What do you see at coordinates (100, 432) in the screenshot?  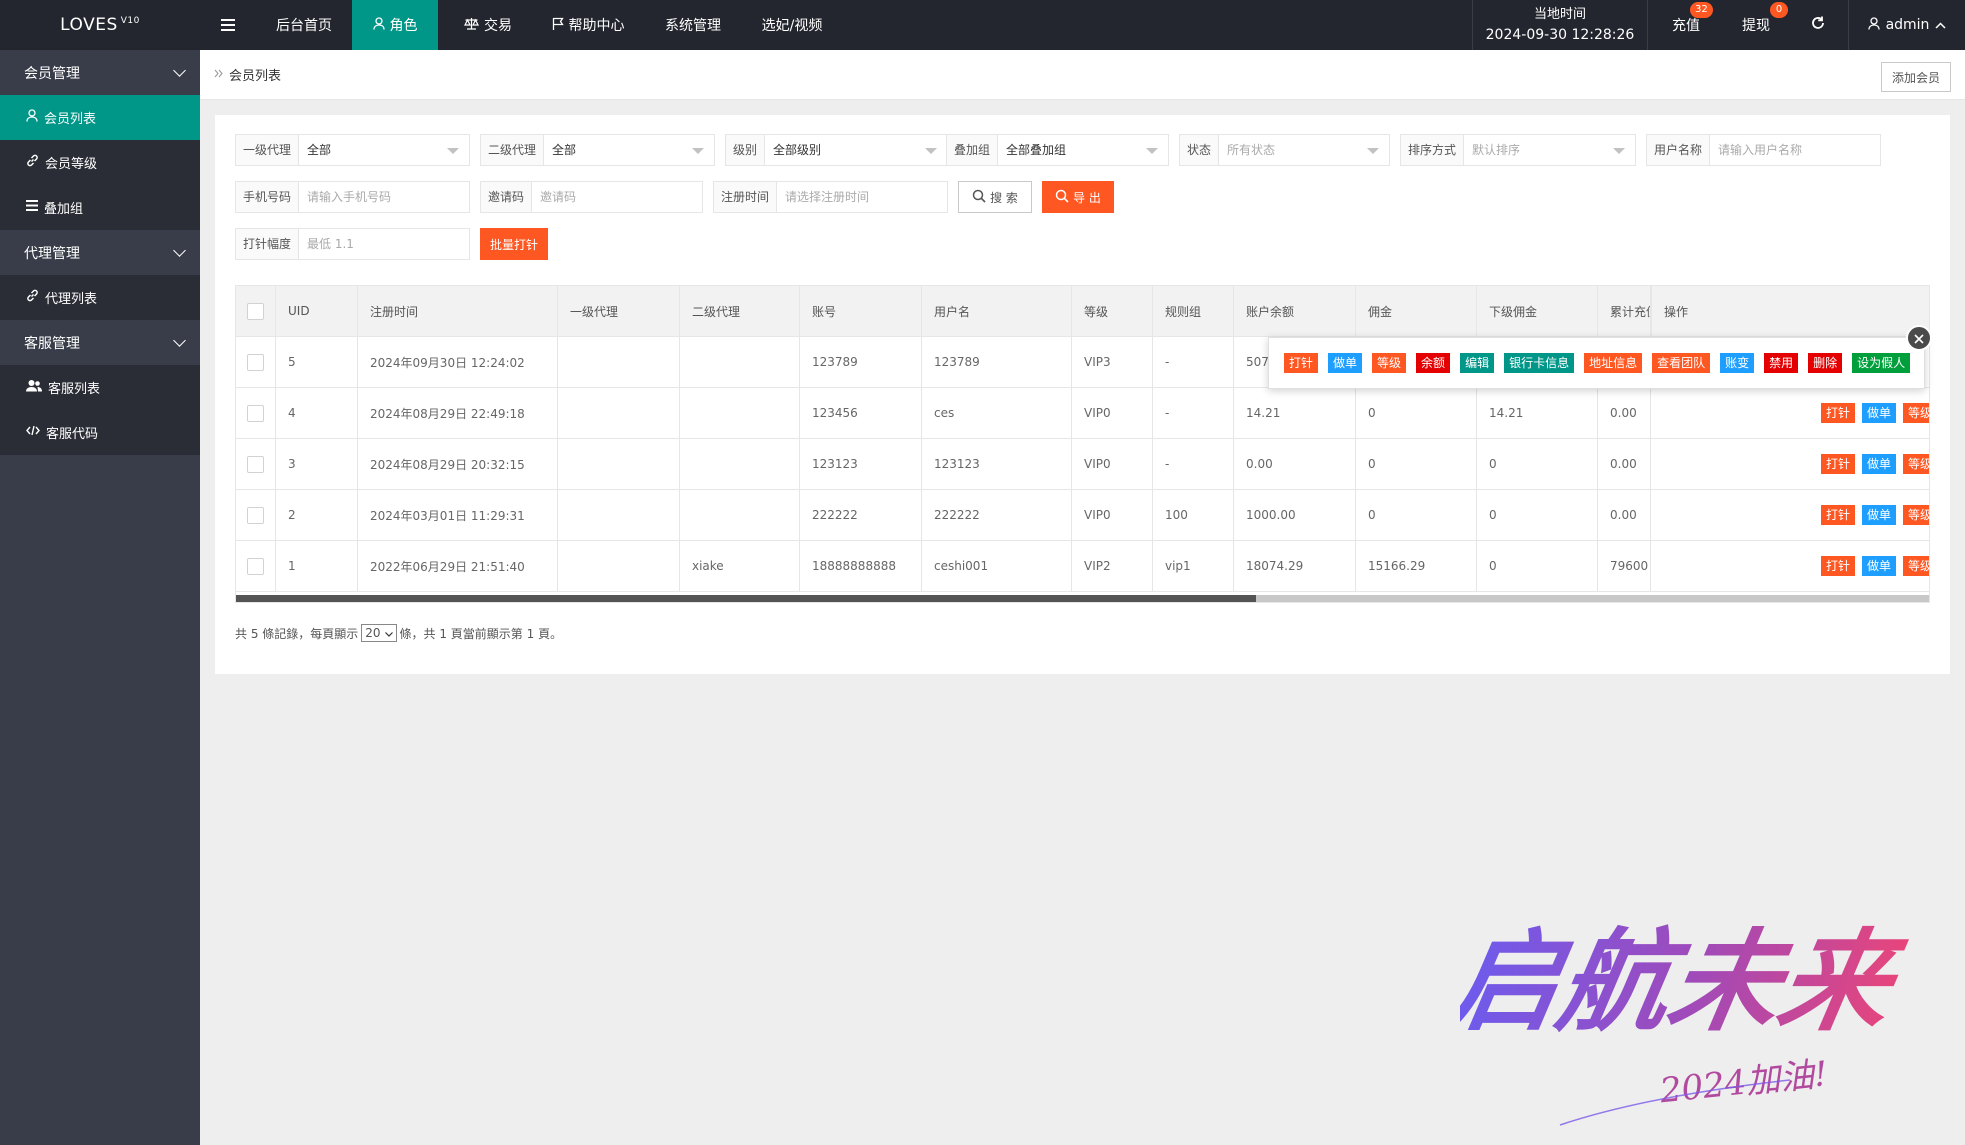 I see `sidebar-item-service-code: 客服代码` at bounding box center [100, 432].